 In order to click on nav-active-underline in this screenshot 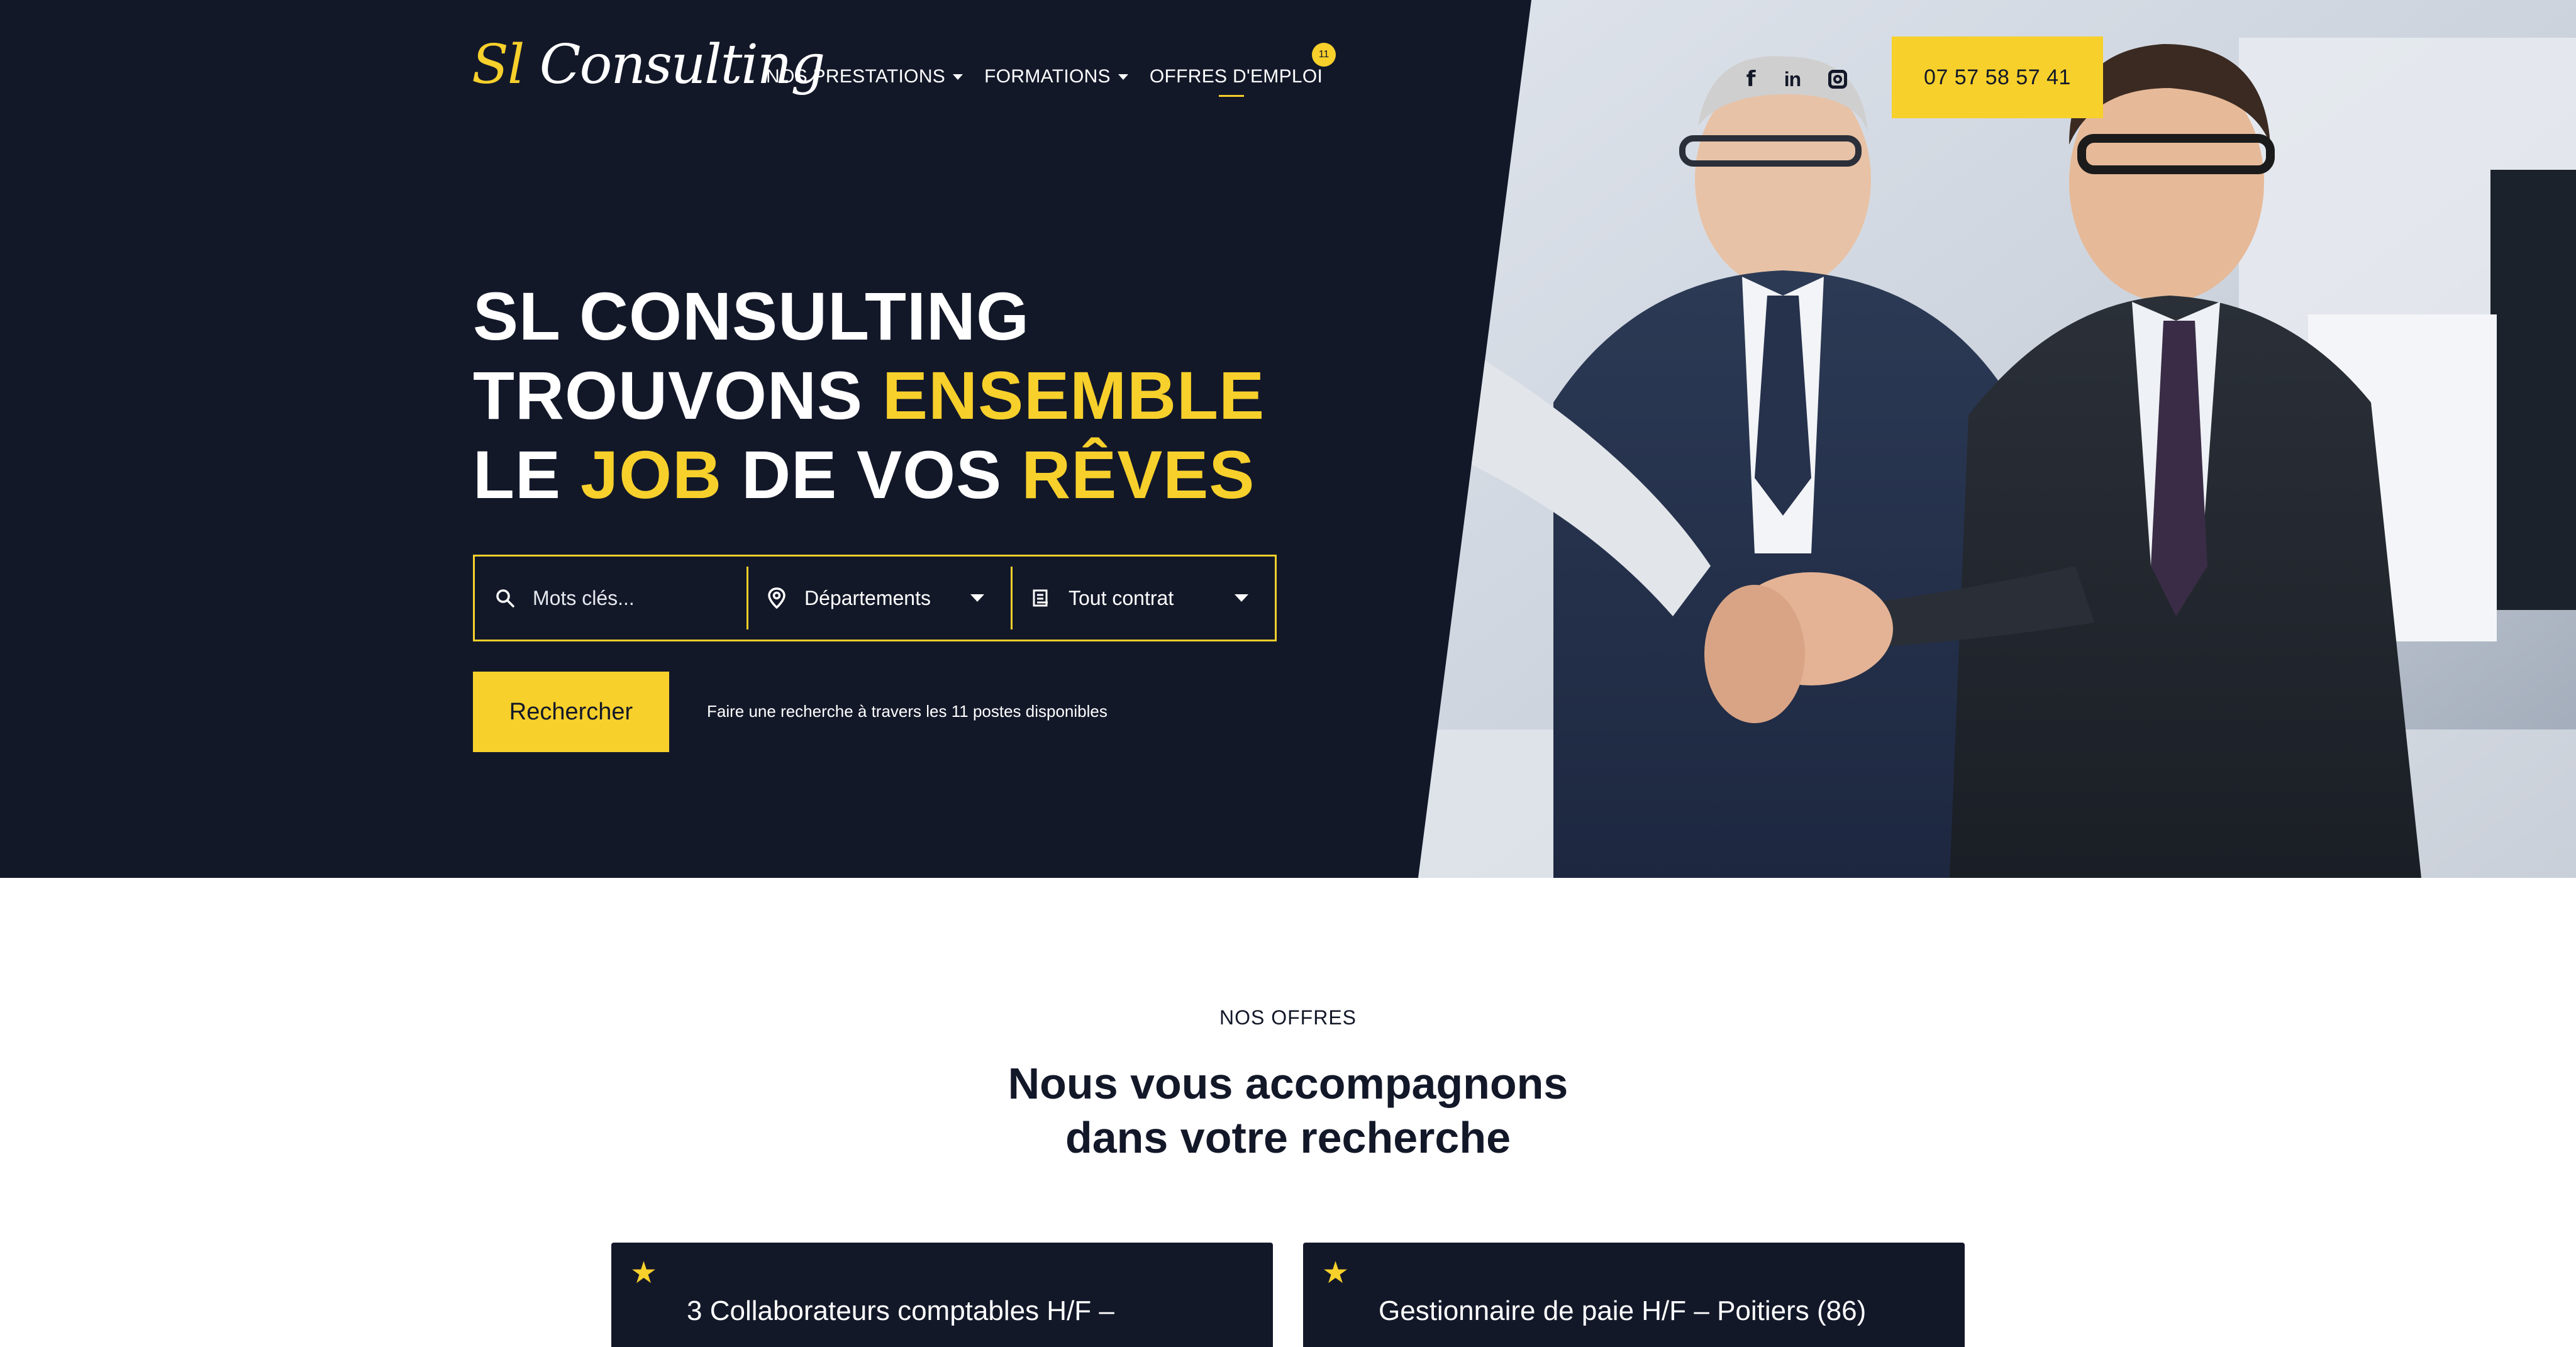, I will do `click(1231, 96)`.